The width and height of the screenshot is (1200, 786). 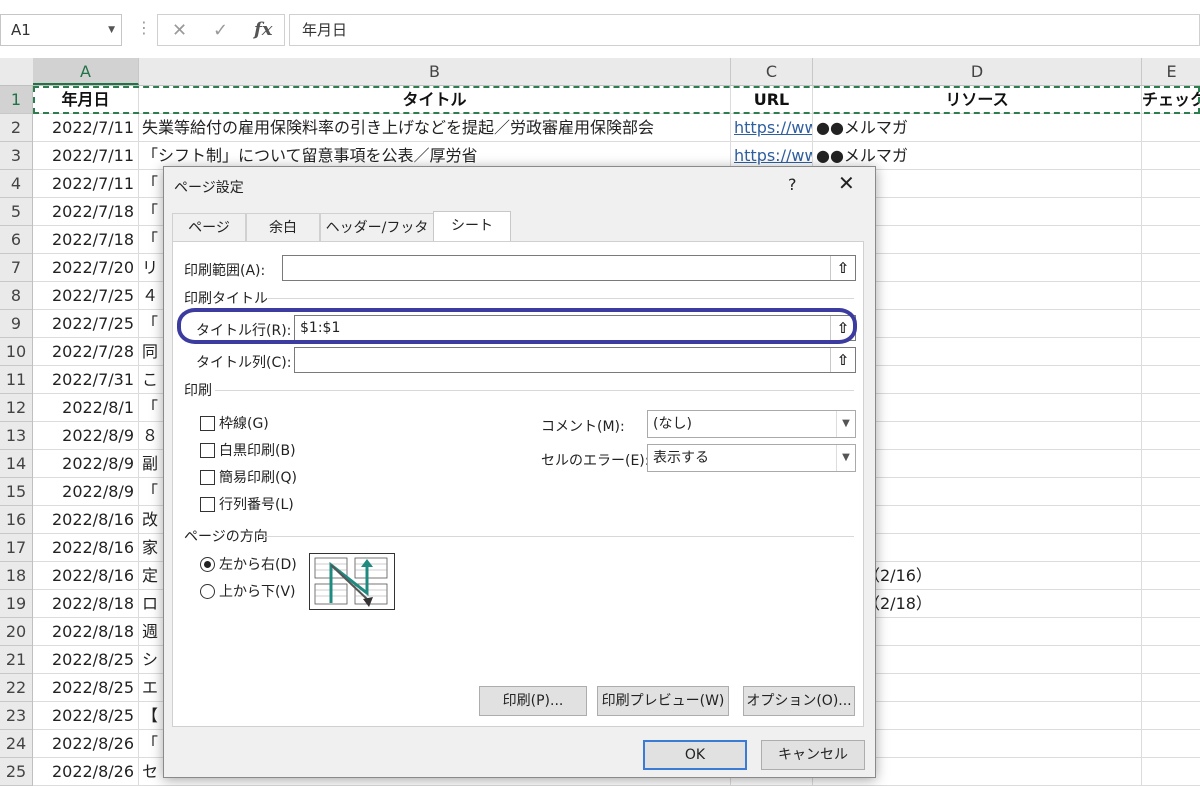 What do you see at coordinates (435, 71) in the screenshot?
I see `column-header-b: B` at bounding box center [435, 71].